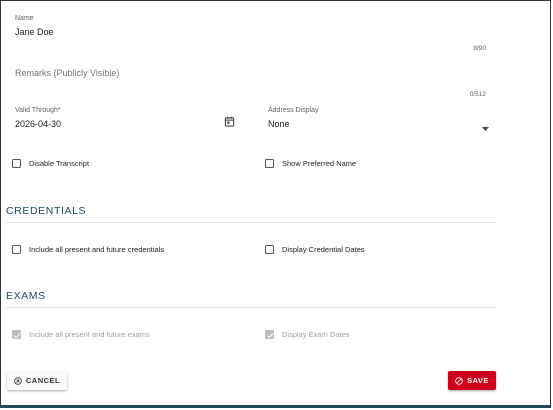  I want to click on cancel-circle-icon, so click(18, 380).